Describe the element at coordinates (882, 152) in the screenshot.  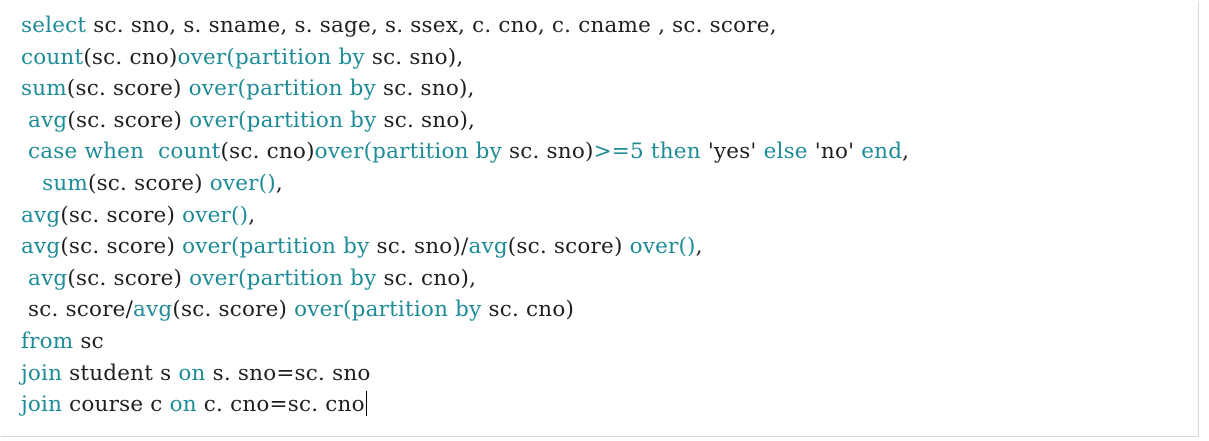
I see `keyword-token: end` at that location.